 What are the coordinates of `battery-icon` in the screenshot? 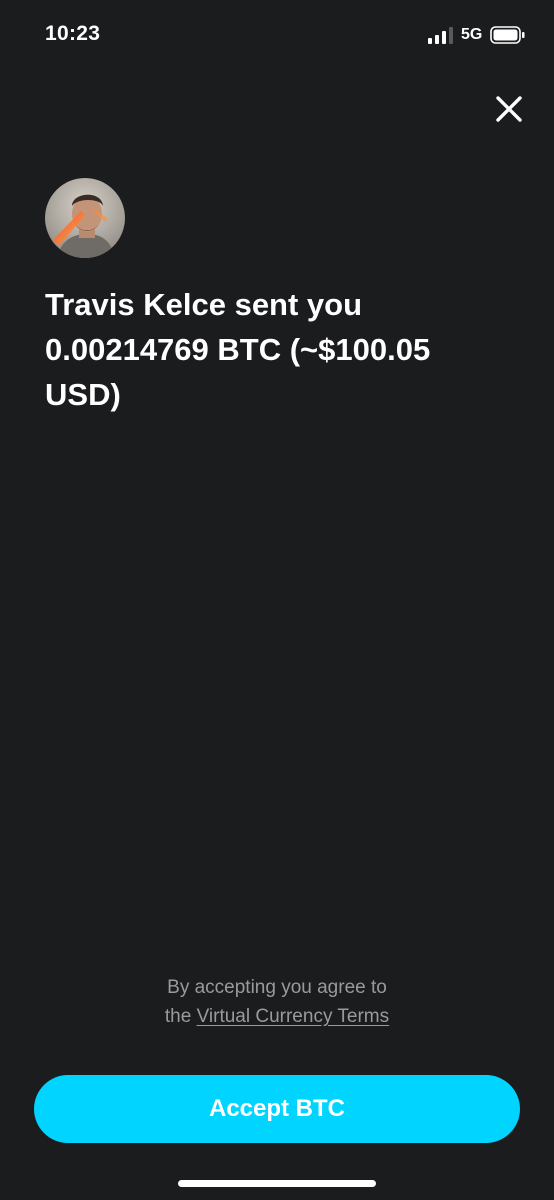 It's located at (507, 35).